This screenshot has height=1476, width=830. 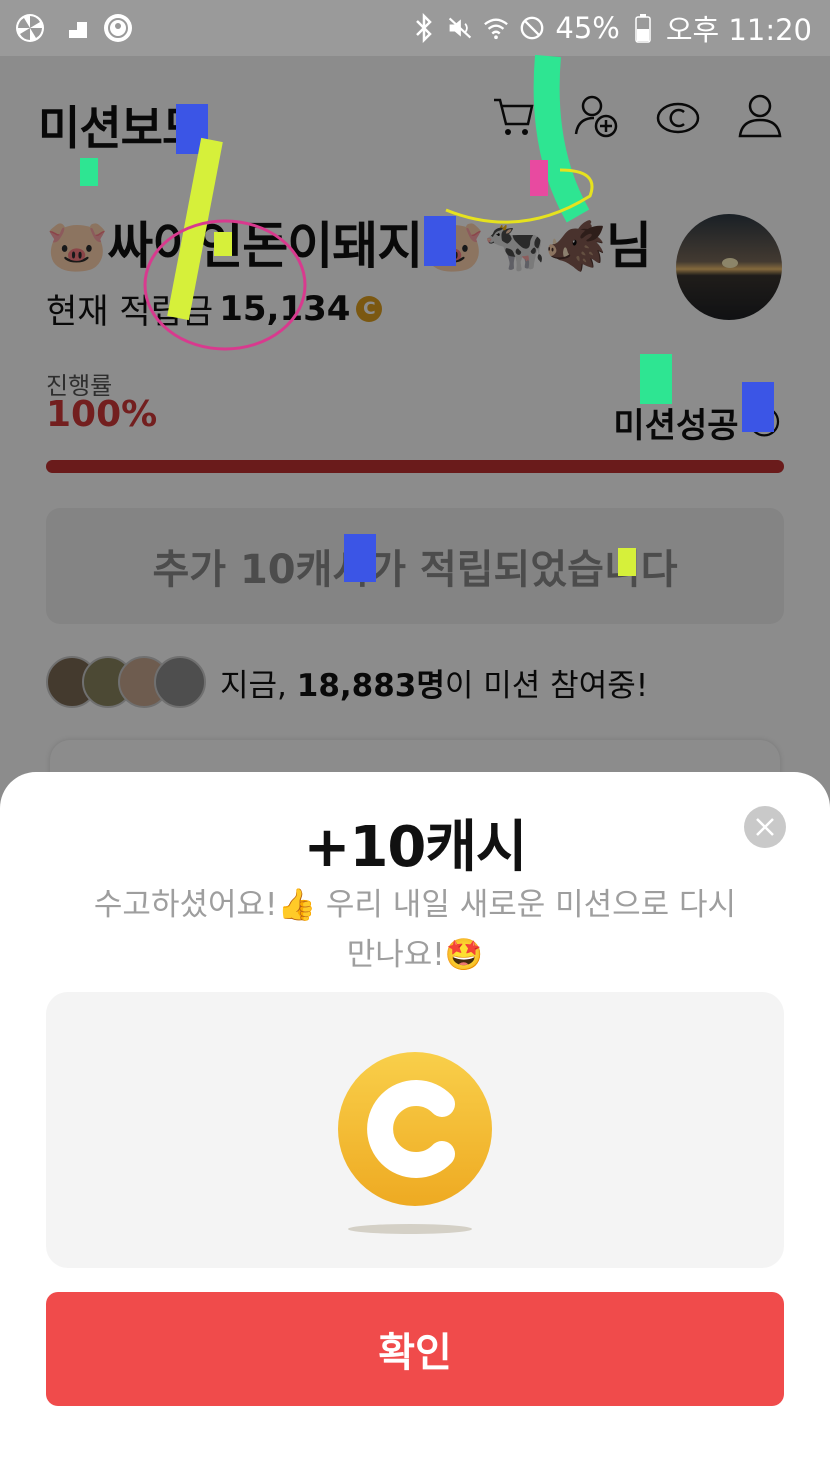 What do you see at coordinates (118, 28) in the screenshot?
I see `starbucks-icon` at bounding box center [118, 28].